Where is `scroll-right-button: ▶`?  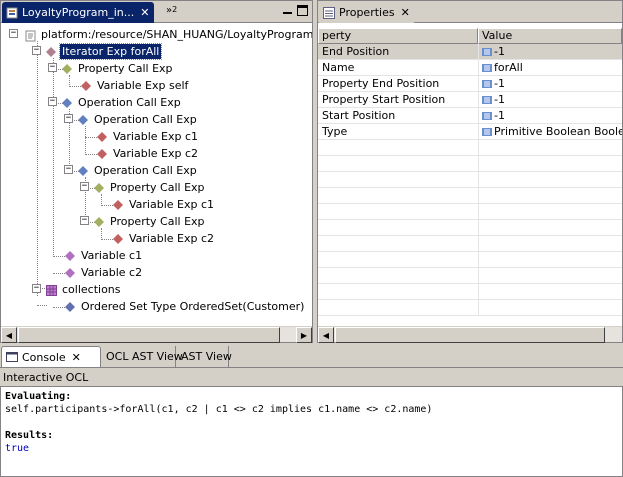 scroll-right-button: ▶ is located at coordinates (304, 335).